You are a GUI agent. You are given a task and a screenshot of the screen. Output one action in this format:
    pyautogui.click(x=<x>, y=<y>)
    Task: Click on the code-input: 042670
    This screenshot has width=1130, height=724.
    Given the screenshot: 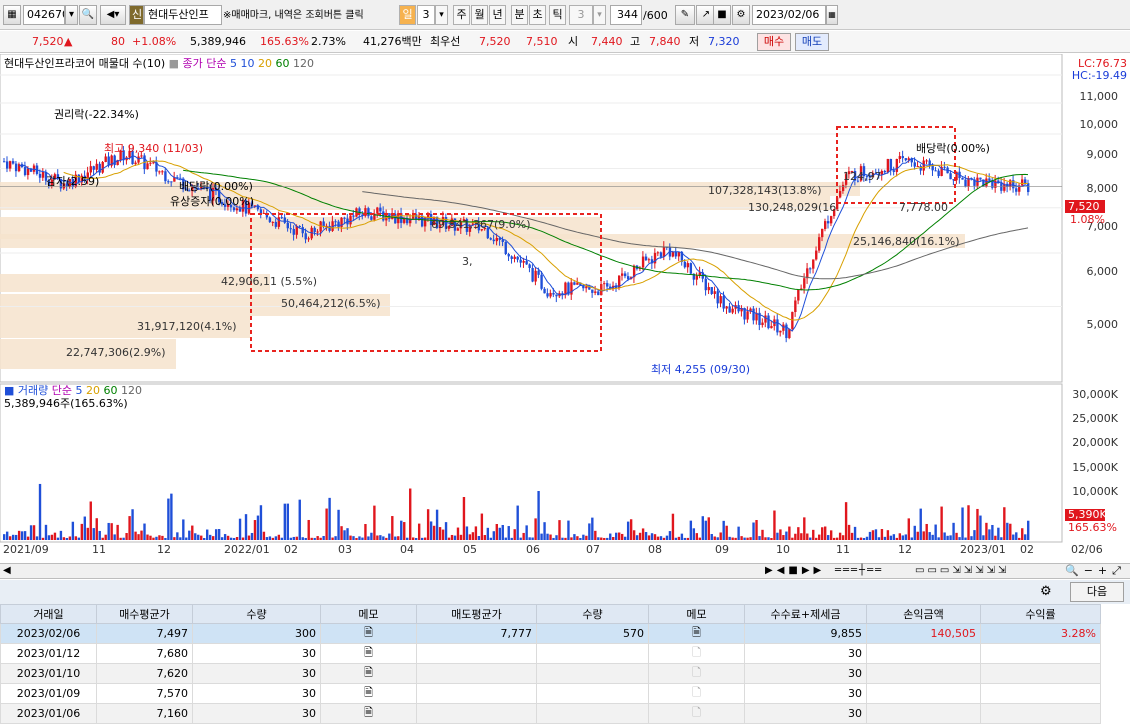 What is the action you would take?
    pyautogui.click(x=44, y=15)
    